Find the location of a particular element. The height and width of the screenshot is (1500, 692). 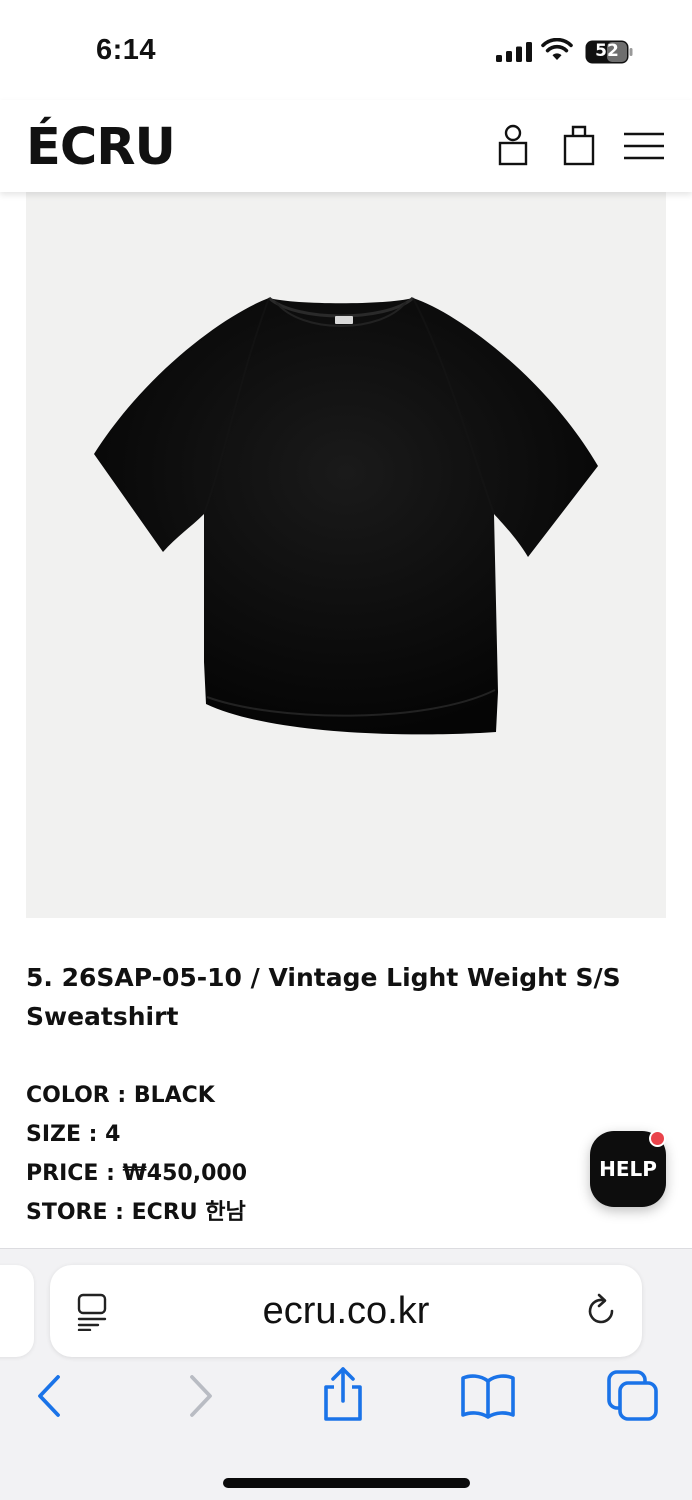

battery-icon: 52 is located at coordinates (609, 52).